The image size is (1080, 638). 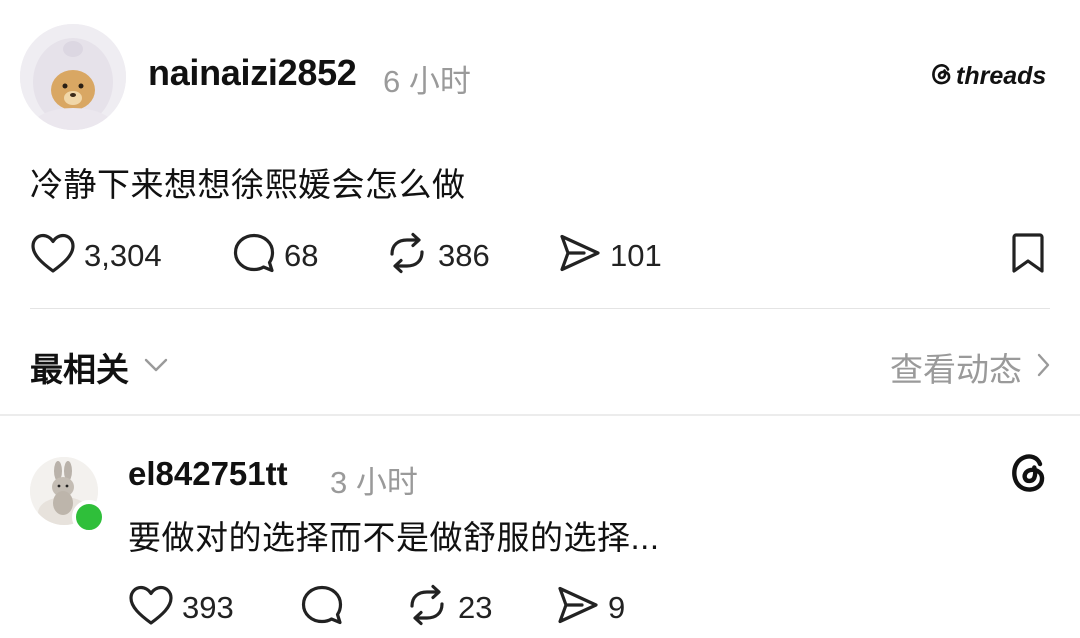 What do you see at coordinates (208, 607) in the screenshot?
I see `reply-like-count: 393` at bounding box center [208, 607].